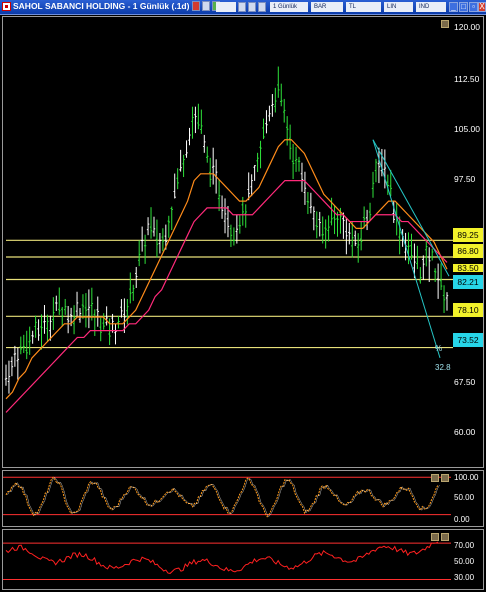 This screenshot has height=592, width=486. What do you see at coordinates (468, 340) in the screenshot?
I see `level-price-box: 73.52` at bounding box center [468, 340].